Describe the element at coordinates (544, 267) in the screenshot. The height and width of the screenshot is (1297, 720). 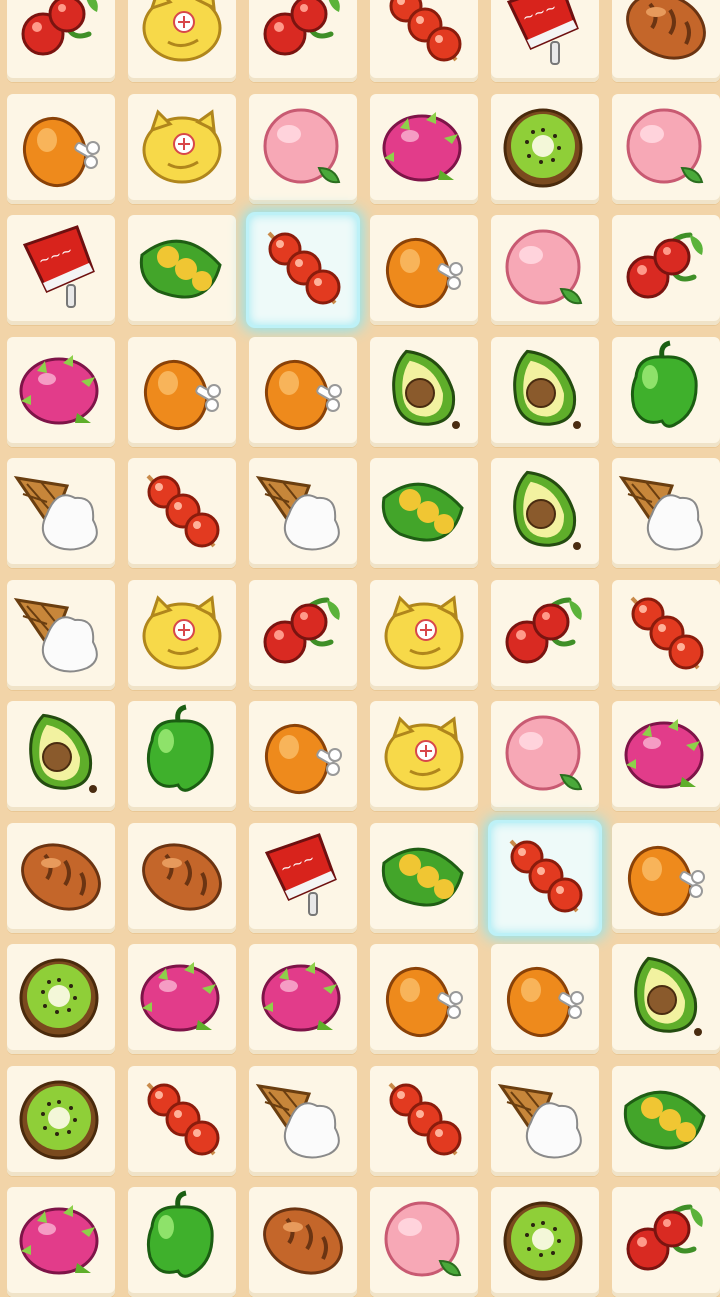
I see `peach-icon` at that location.